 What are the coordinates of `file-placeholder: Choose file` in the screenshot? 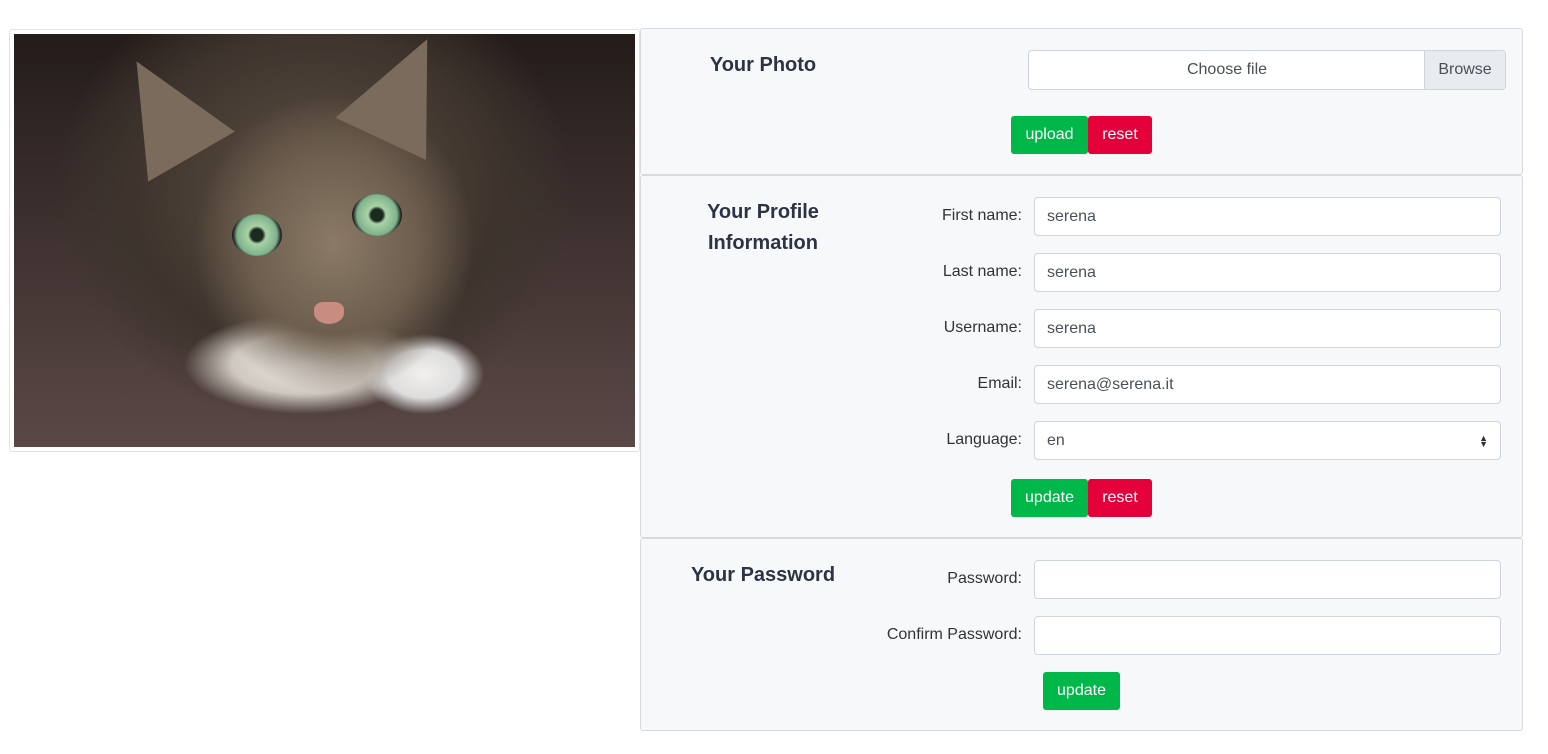 It's located at (1227, 69).